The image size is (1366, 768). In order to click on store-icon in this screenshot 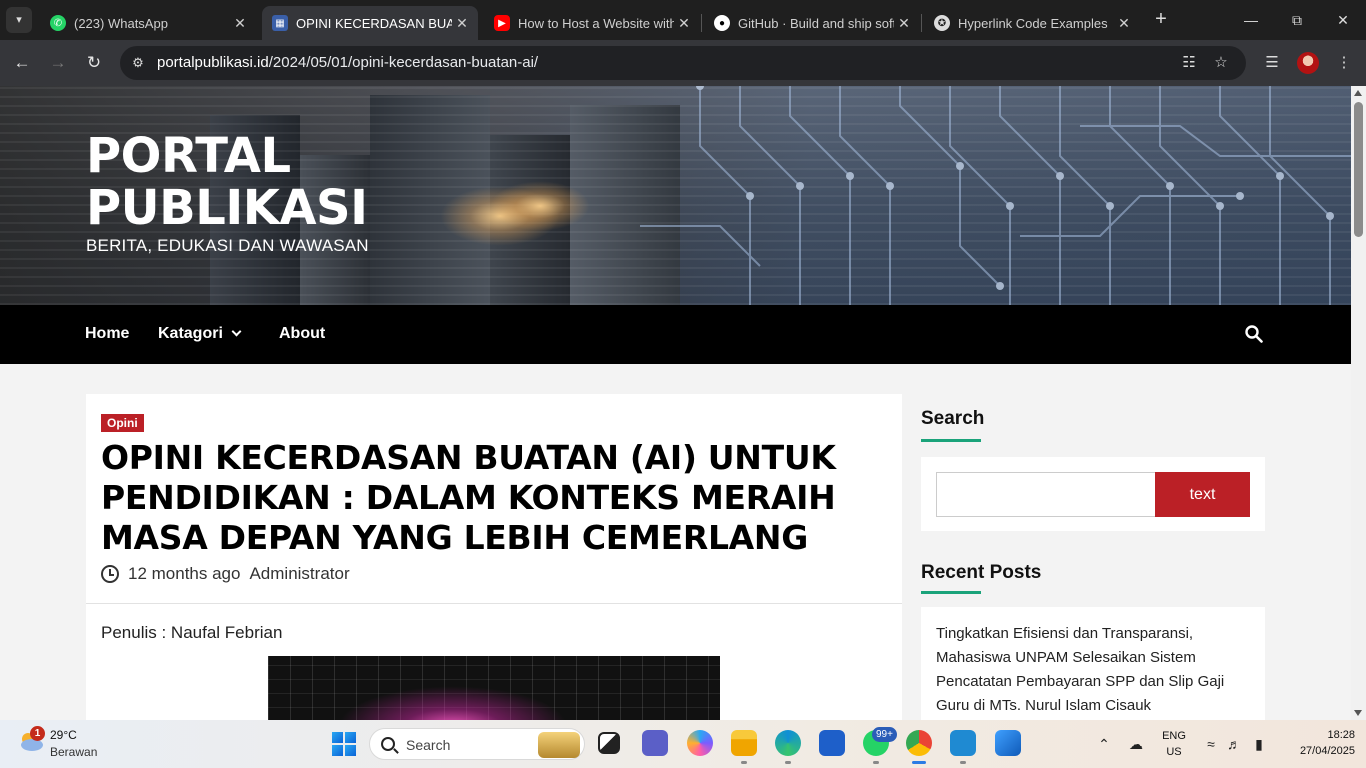, I will do `click(832, 743)`.